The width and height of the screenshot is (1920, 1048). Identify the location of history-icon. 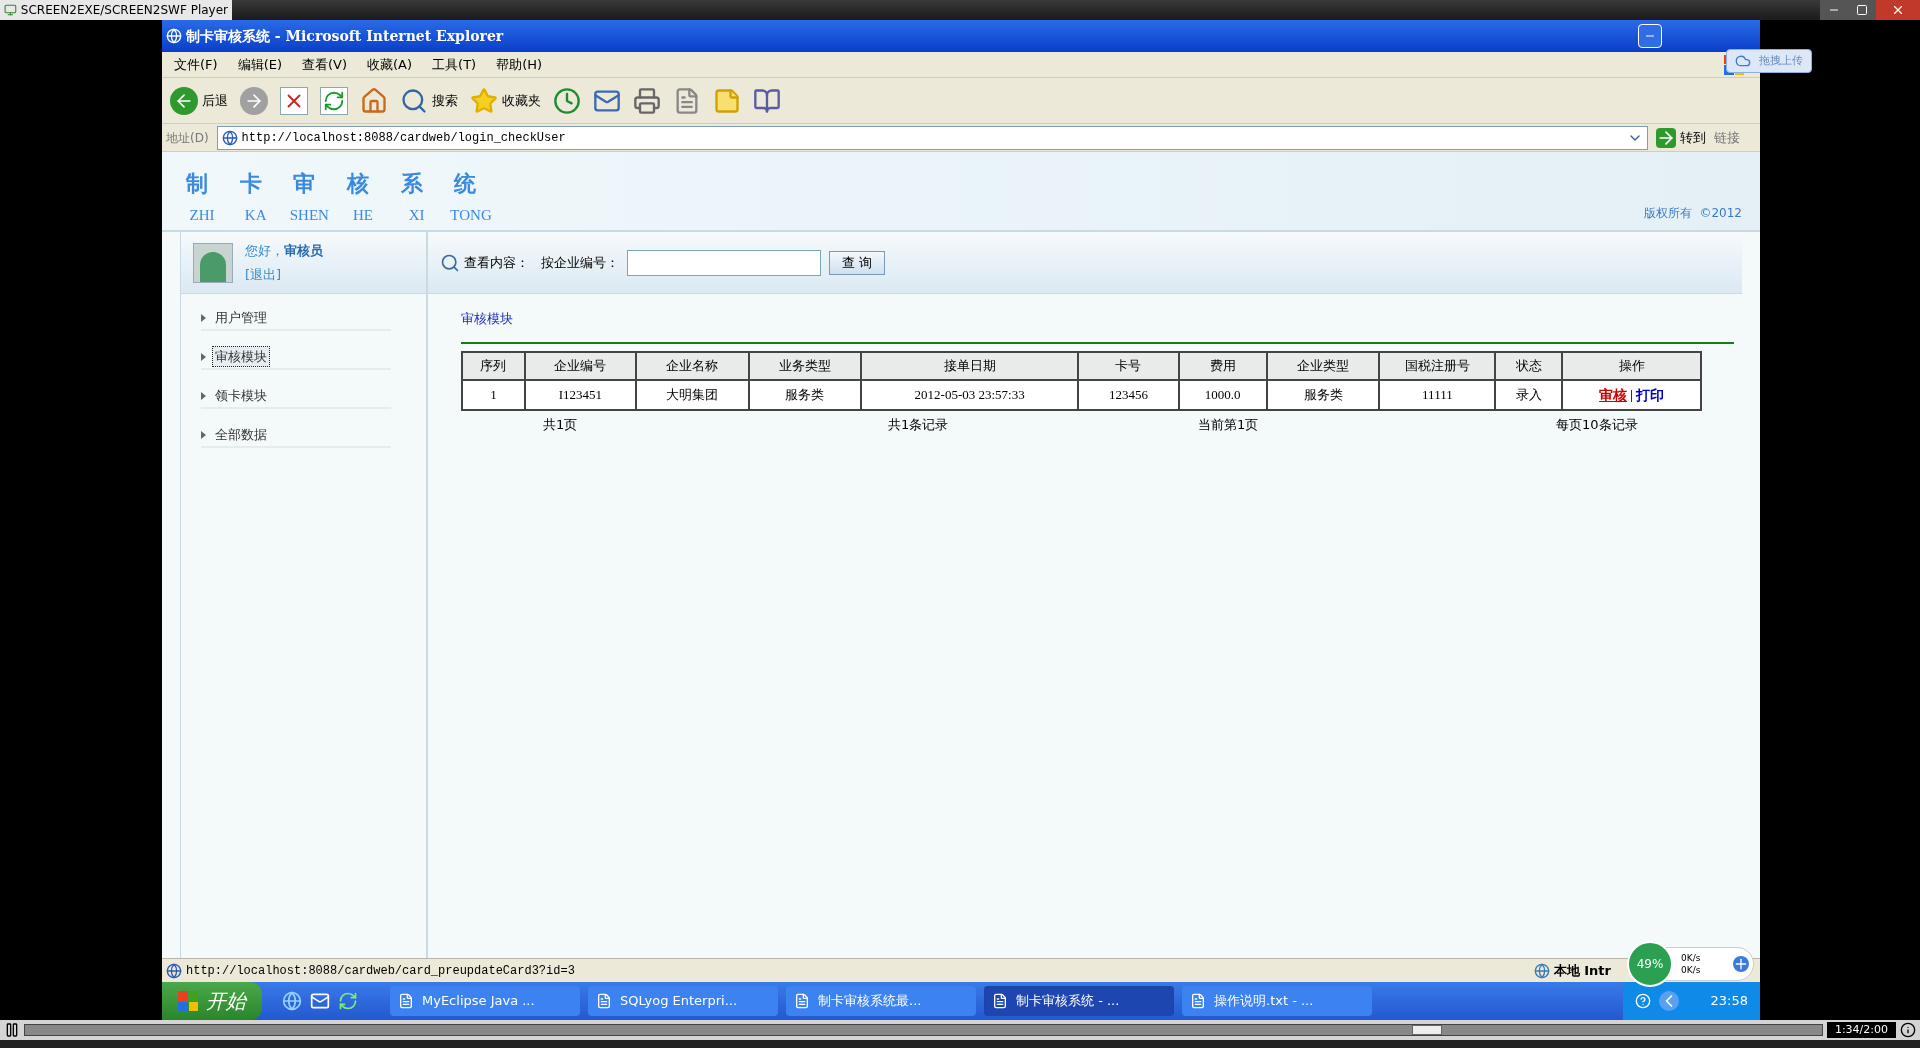
(567, 100).